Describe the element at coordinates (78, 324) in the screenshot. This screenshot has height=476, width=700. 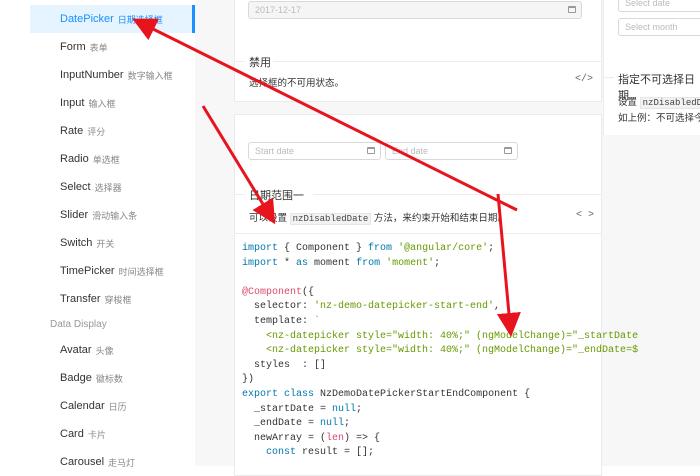
I see `sidebar-group-label: Data Display` at that location.